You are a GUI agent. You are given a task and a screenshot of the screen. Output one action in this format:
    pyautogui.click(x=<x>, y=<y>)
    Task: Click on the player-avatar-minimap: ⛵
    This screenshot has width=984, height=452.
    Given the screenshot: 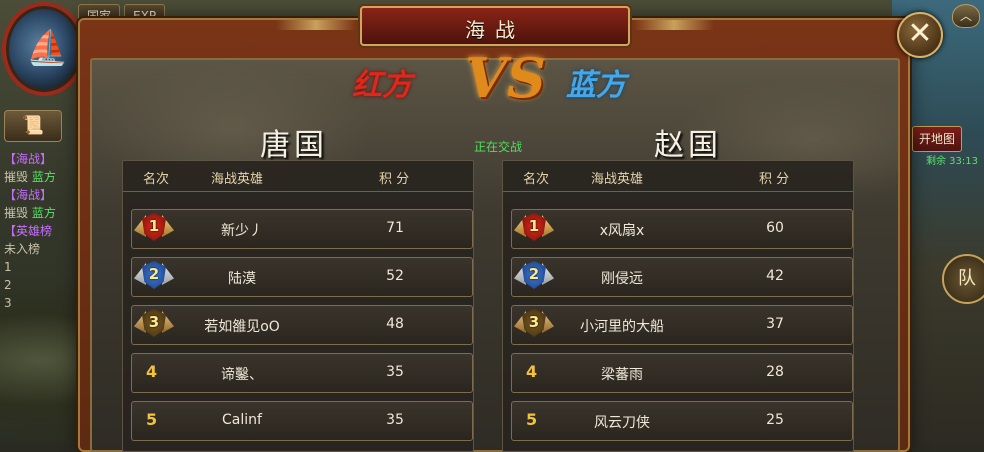 What is the action you would take?
    pyautogui.click(x=44, y=49)
    